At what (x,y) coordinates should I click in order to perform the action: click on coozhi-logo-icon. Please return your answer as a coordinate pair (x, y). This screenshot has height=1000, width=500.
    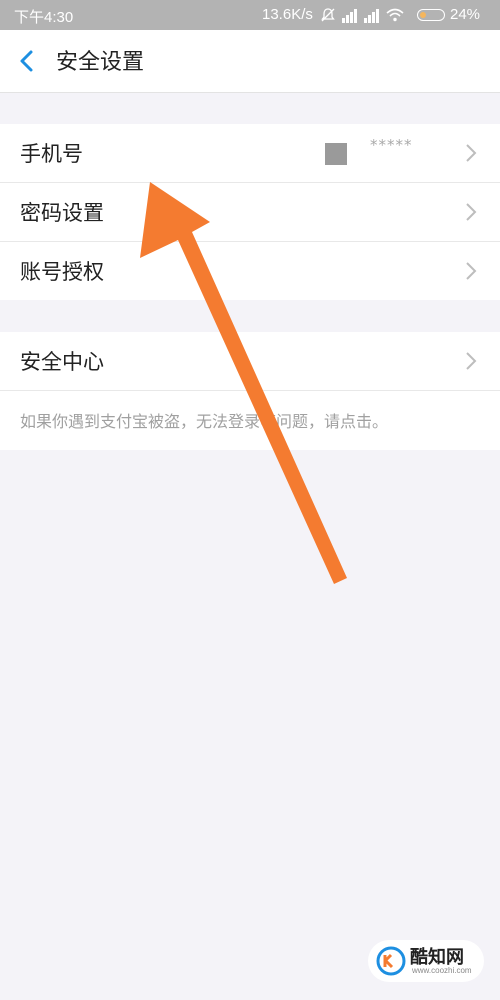
    Looking at the image, I should click on (391, 961).